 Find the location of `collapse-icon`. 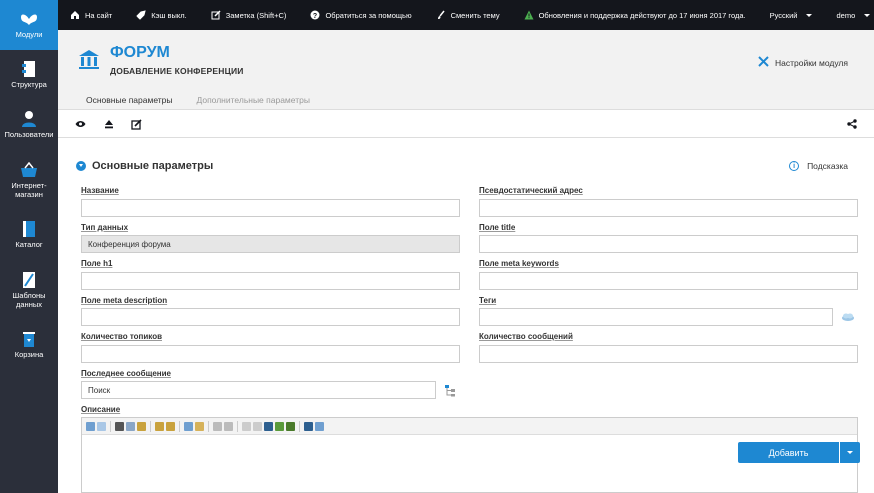

collapse-icon is located at coordinates (81, 166).